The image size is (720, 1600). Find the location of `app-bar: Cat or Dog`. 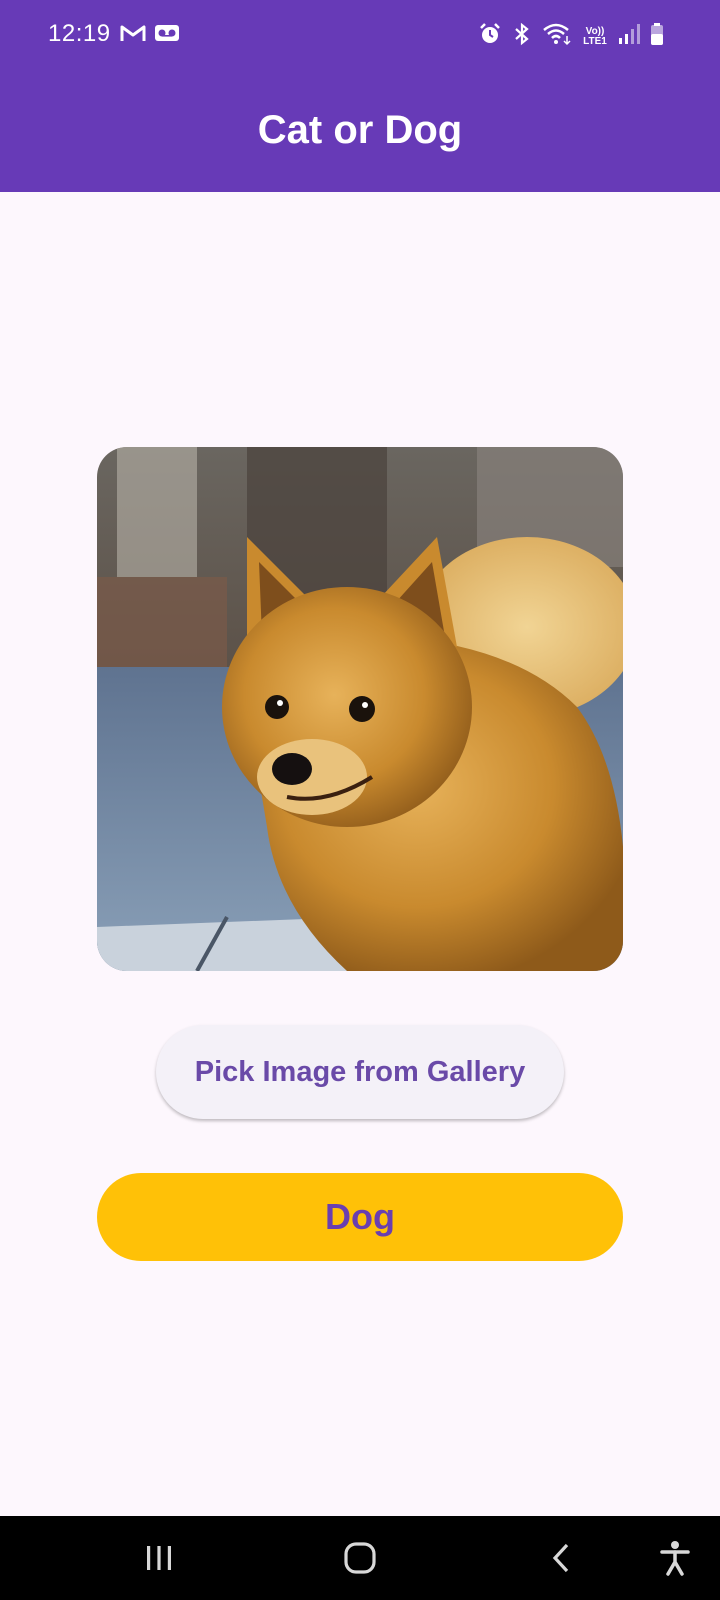

app-bar: Cat or Dog is located at coordinates (360, 132).